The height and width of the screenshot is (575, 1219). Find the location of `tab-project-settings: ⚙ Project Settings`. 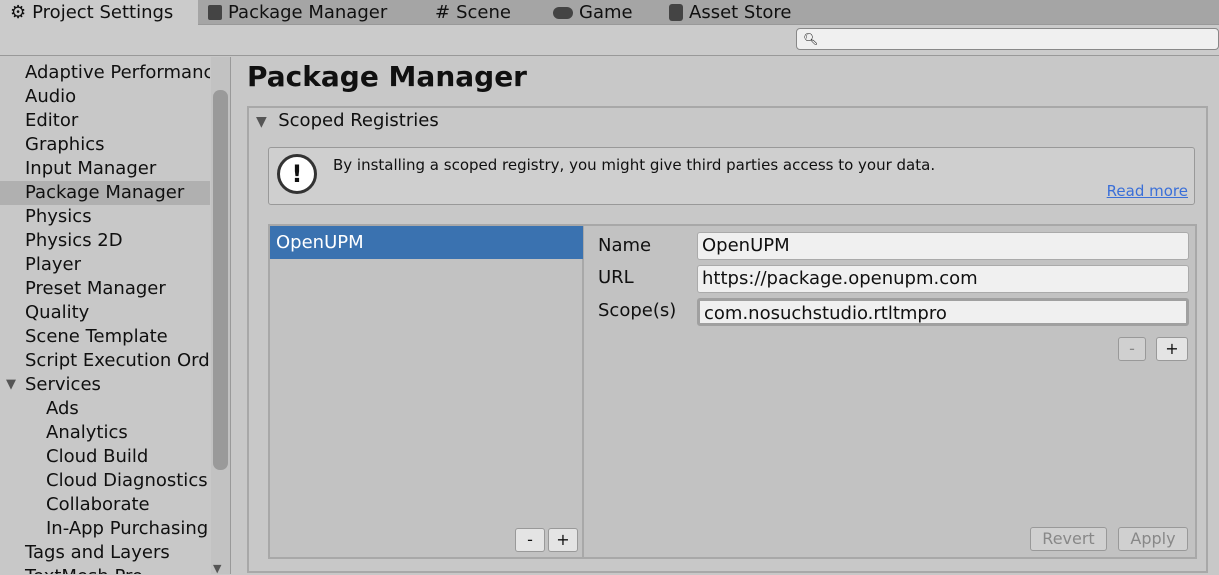

tab-project-settings: ⚙ Project Settings is located at coordinates (99, 12).